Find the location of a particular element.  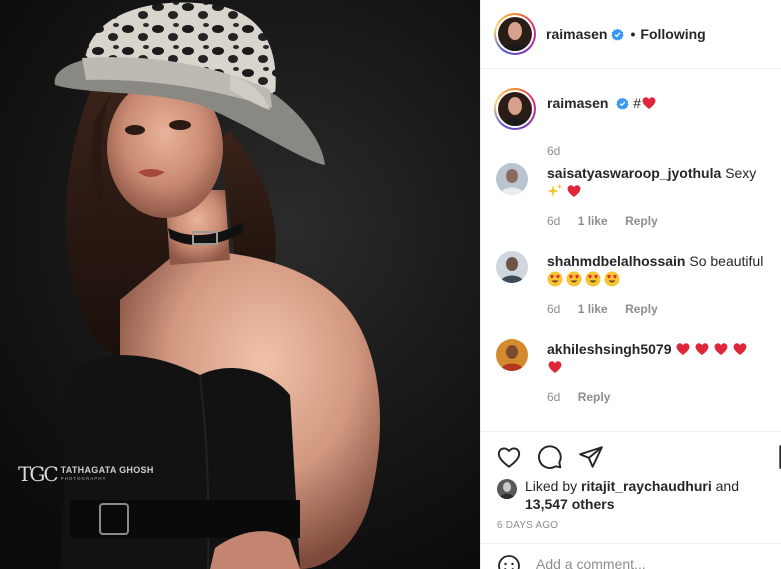

comment-icon is located at coordinates (550, 457).